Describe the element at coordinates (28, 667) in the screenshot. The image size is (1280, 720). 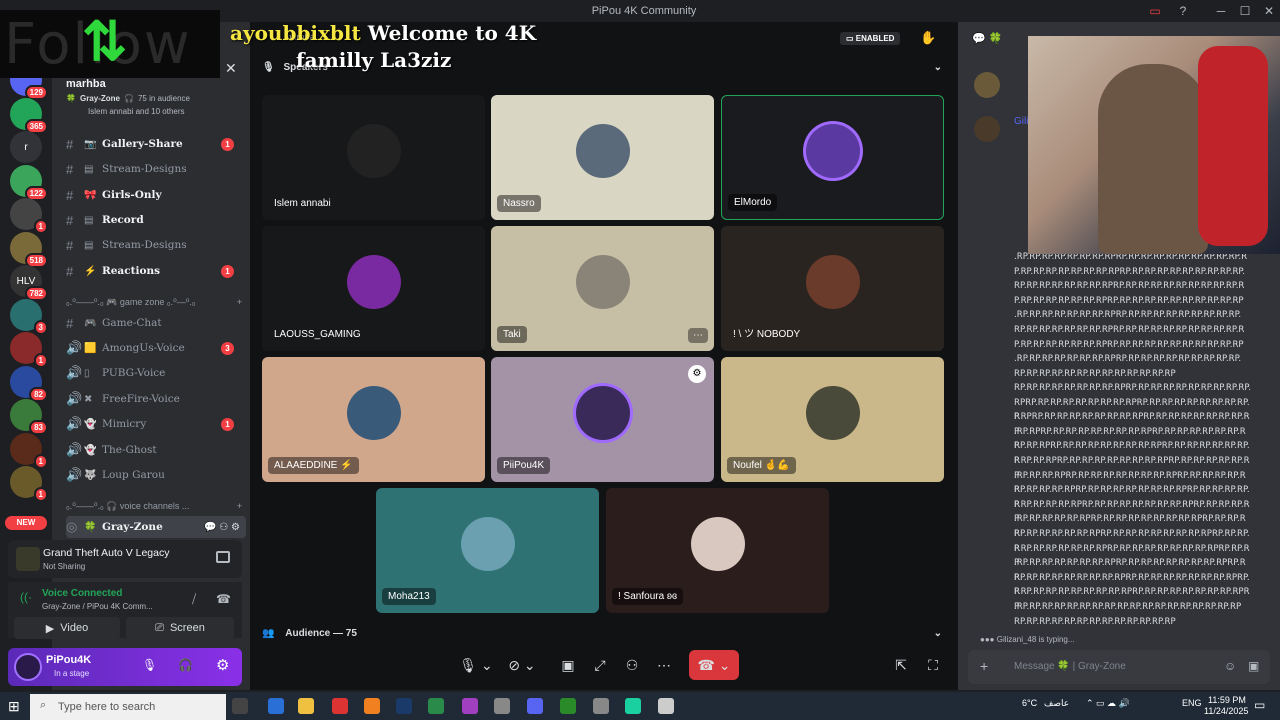
I see `avatar` at that location.